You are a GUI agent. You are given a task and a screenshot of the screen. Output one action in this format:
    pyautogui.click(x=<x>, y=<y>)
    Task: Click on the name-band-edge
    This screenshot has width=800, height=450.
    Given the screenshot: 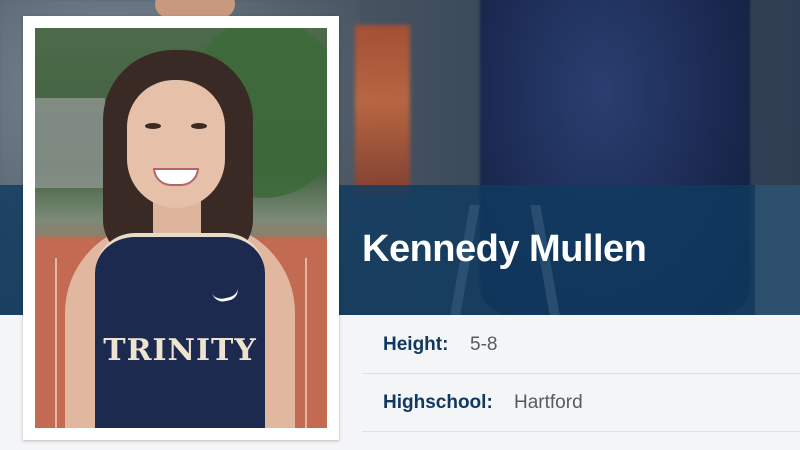 What is the action you would take?
    pyautogui.click(x=777, y=250)
    